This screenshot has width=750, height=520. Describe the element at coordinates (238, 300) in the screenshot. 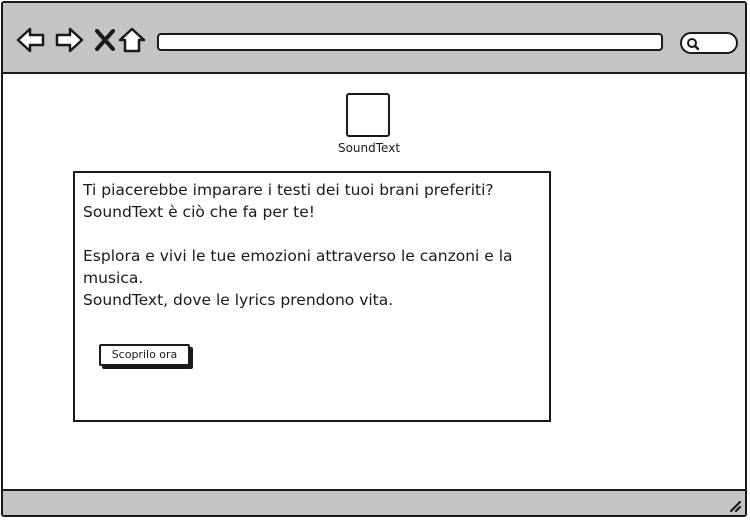

I see `card-line-slogan: SoundText, dove le lyrics prendono vita.` at that location.